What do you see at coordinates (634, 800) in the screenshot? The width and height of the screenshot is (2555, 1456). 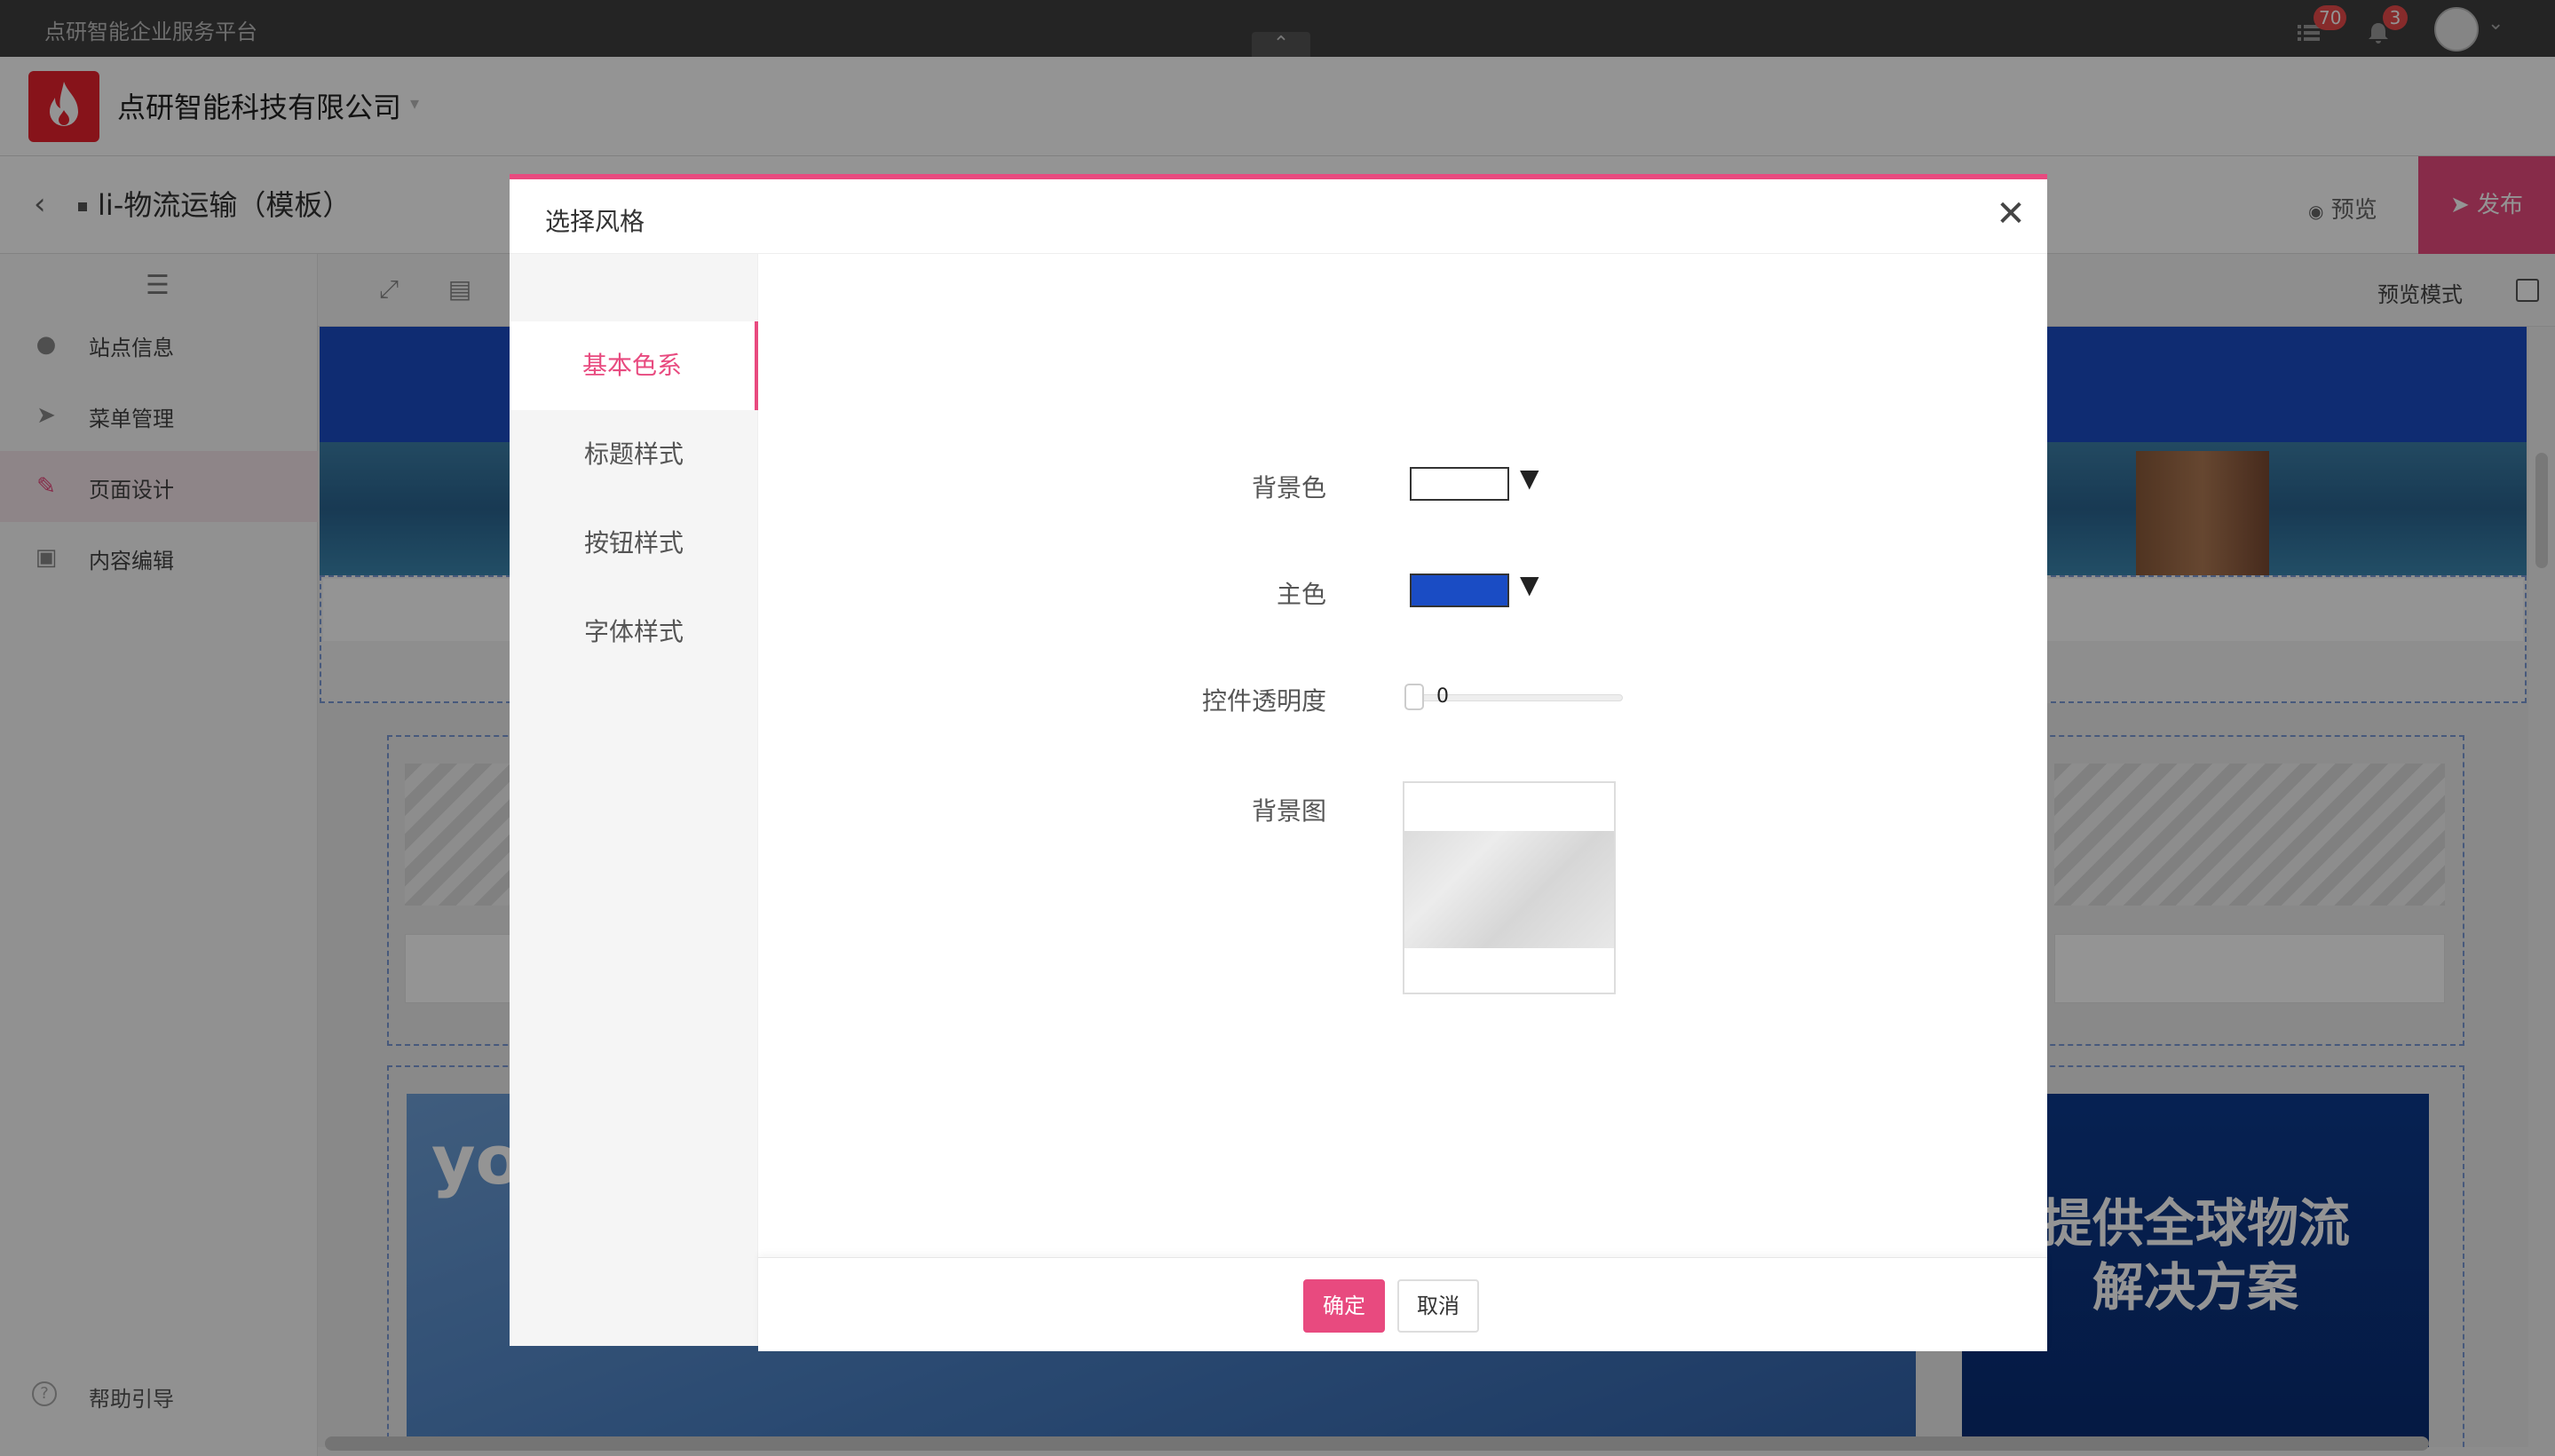 I see `dialog-tab-list: 基本色系 标题样式 按钮样式 字体样式` at bounding box center [634, 800].